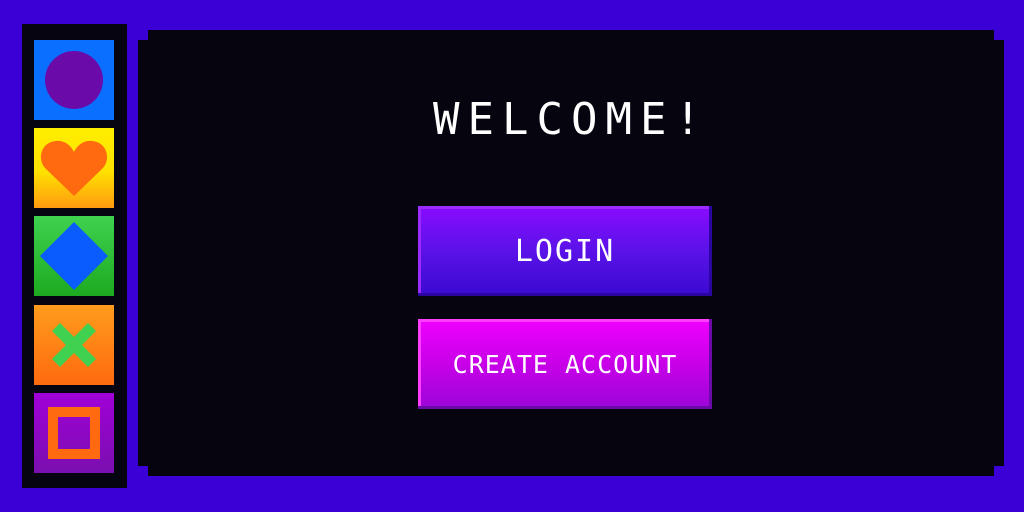 This screenshot has width=1024, height=512. I want to click on sidebar, so click(74, 256).